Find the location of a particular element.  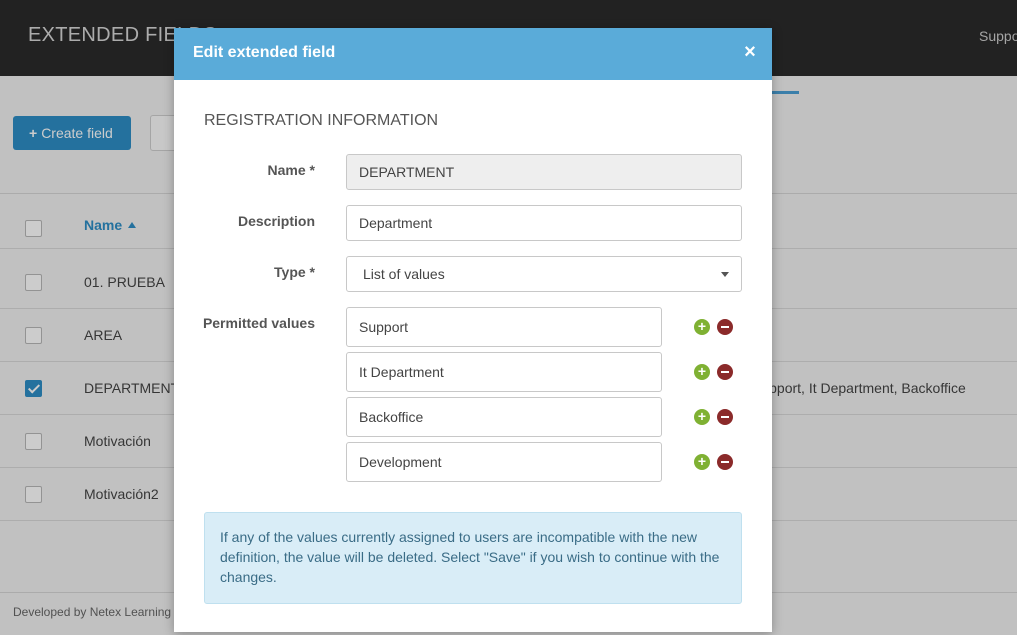

modal-header: Edit extended field × is located at coordinates (473, 54).